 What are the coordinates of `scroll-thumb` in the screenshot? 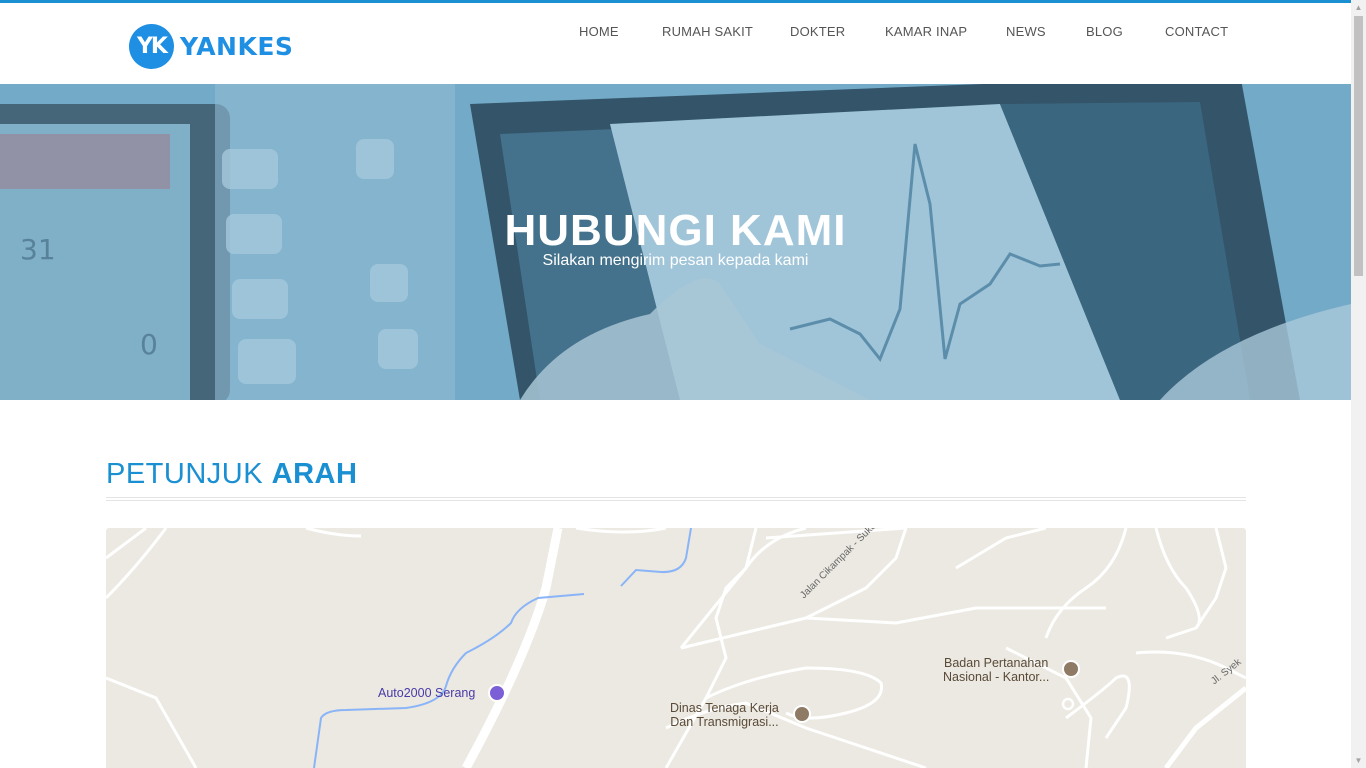 It's located at (1358, 146).